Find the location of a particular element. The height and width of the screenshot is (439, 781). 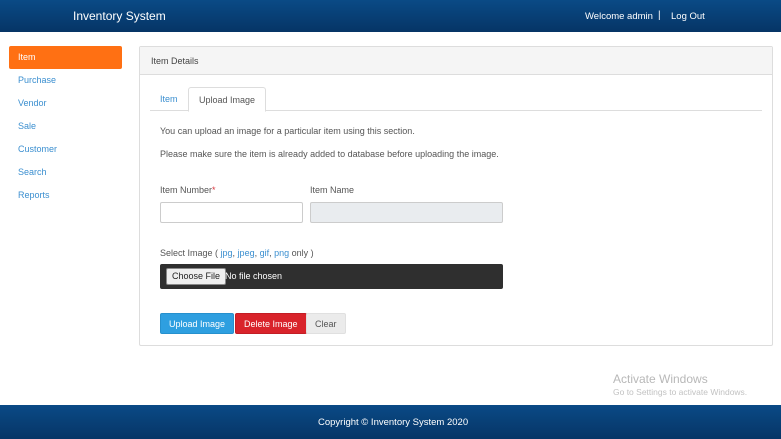

item-number-label: Item Number* is located at coordinates (188, 190).